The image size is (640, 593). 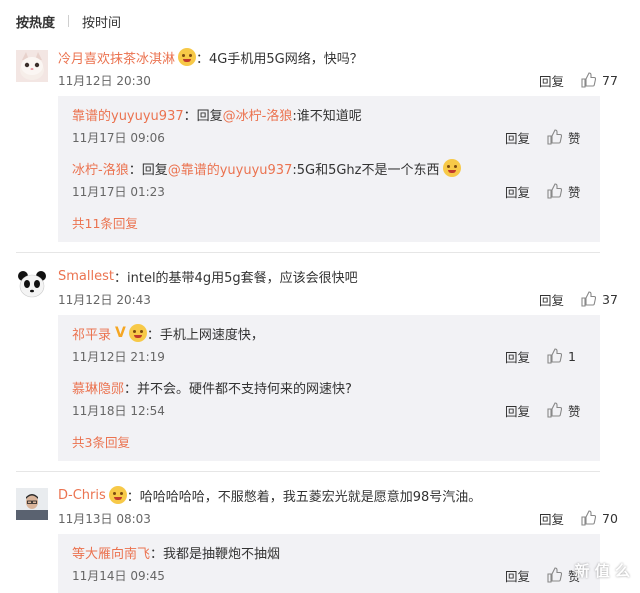 I want to click on comment-body: 冷月喜欢抹茶冰淇淋 ： 4G手机用5G网络，快吗？, so click(x=339, y=57).